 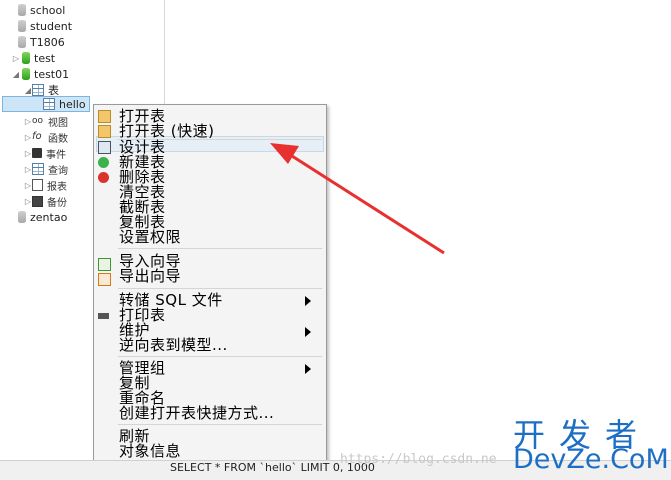 I want to click on tree-item-test: ▷ test, so click(x=33, y=58).